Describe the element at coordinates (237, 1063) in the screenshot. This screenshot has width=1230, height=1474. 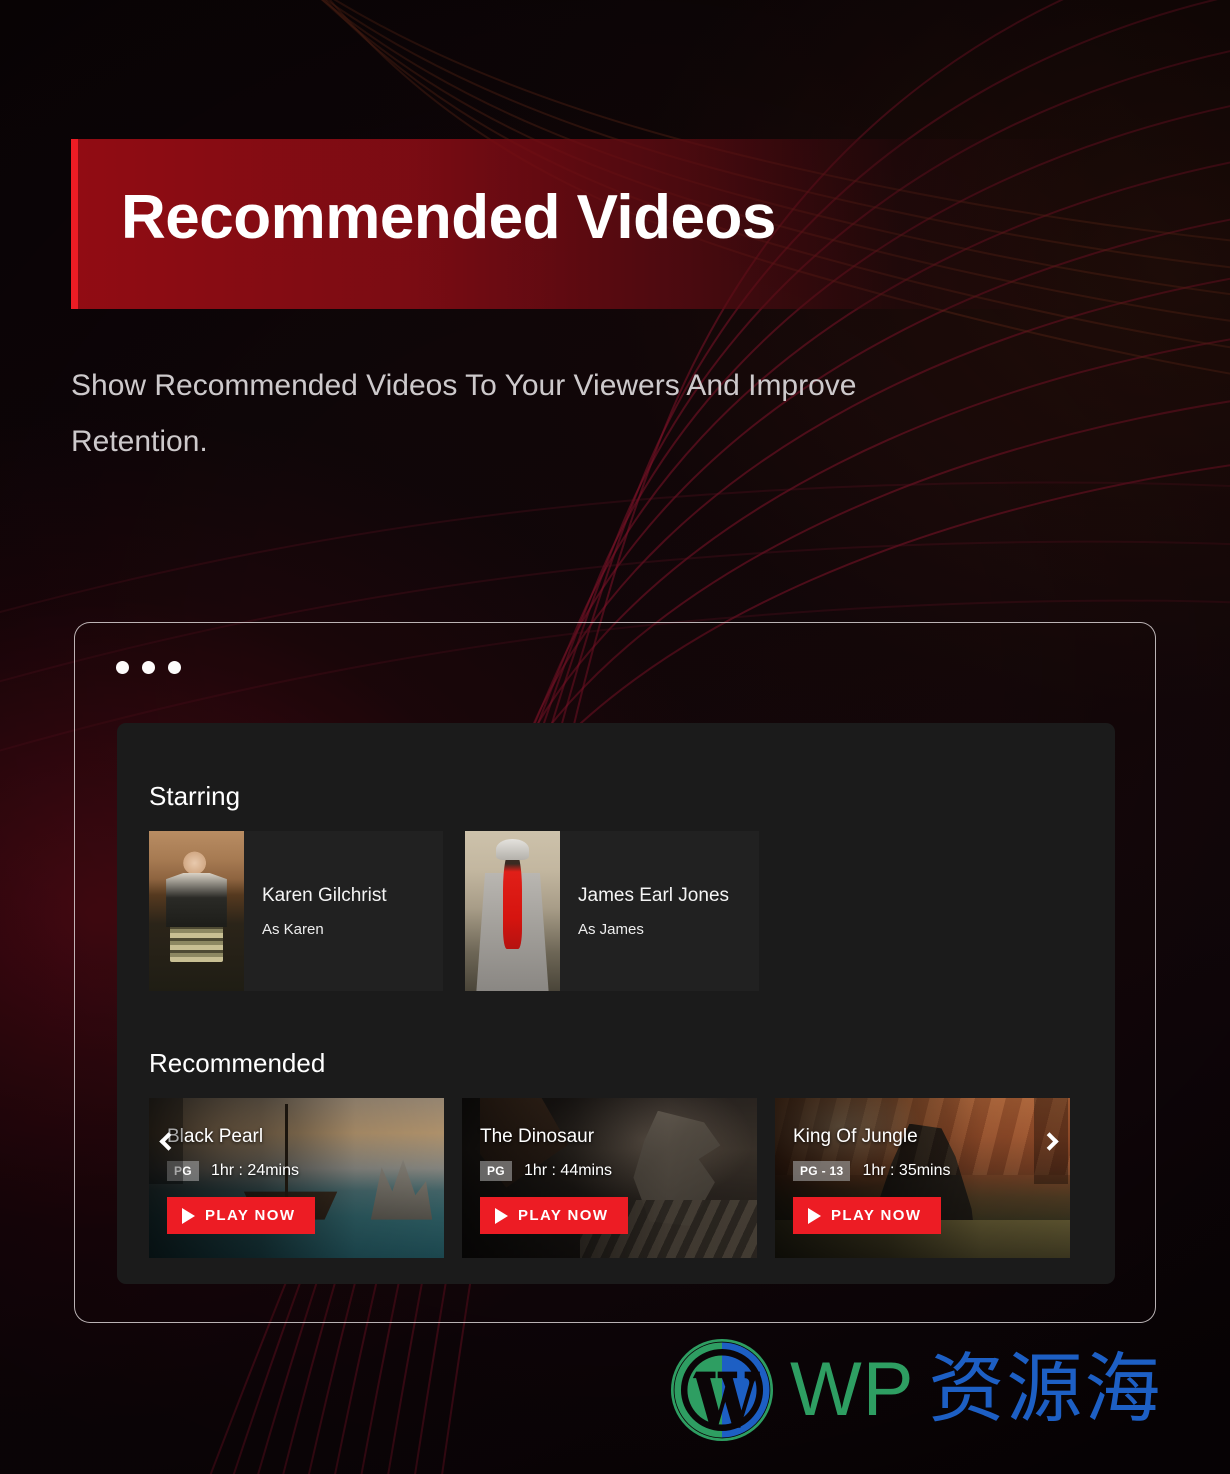
I see `recommended-heading: Recommended` at that location.